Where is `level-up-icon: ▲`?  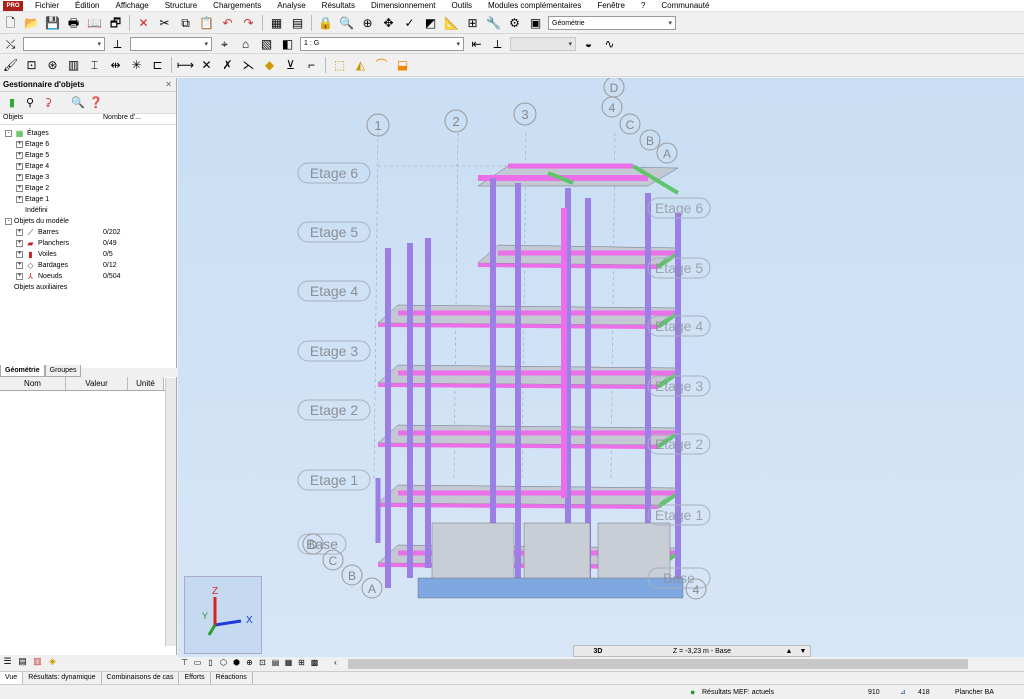
level-up-icon: ▲ is located at coordinates (789, 651).